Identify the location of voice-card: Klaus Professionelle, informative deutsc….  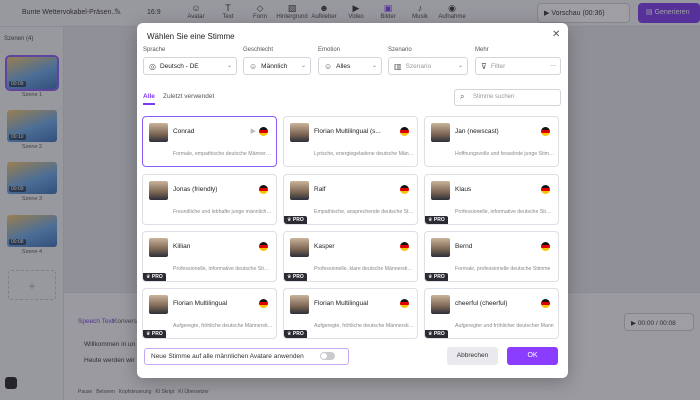
(491, 199).